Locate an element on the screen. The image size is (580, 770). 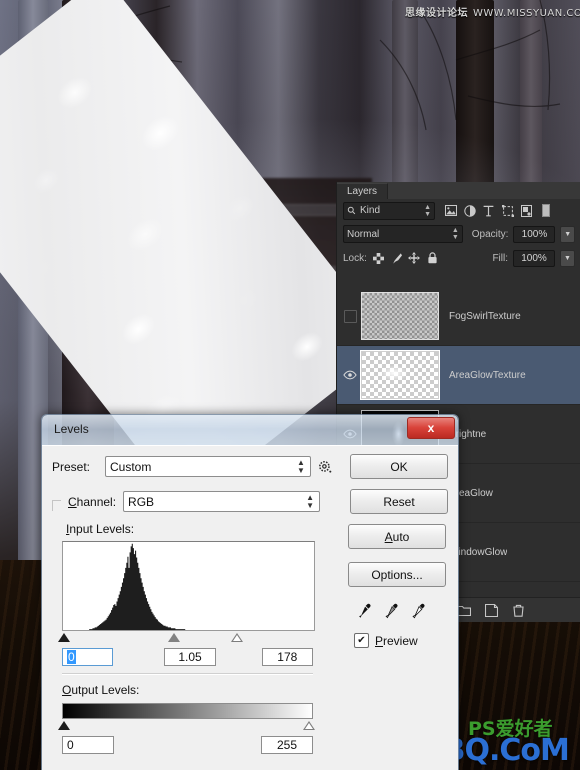
adjustment-layer-filter-icon is located at coordinates (469, 210).